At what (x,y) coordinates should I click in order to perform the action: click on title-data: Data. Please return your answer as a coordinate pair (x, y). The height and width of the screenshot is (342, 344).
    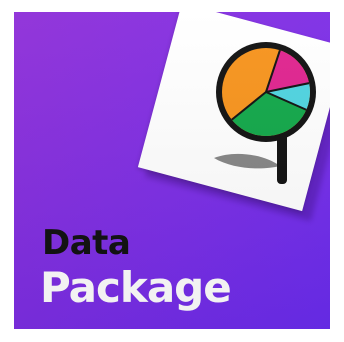
    Looking at the image, I should click on (86, 243).